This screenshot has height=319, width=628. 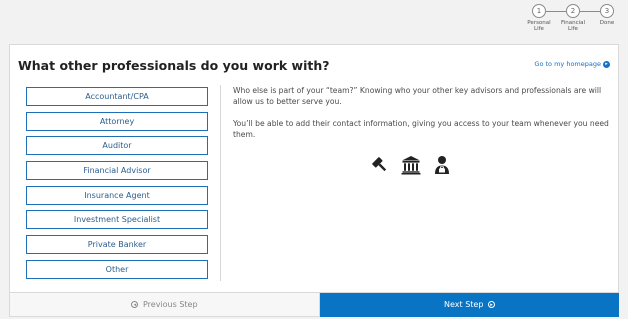 I want to click on option-insurance-agent-button: Insurance Agent, so click(x=117, y=195).